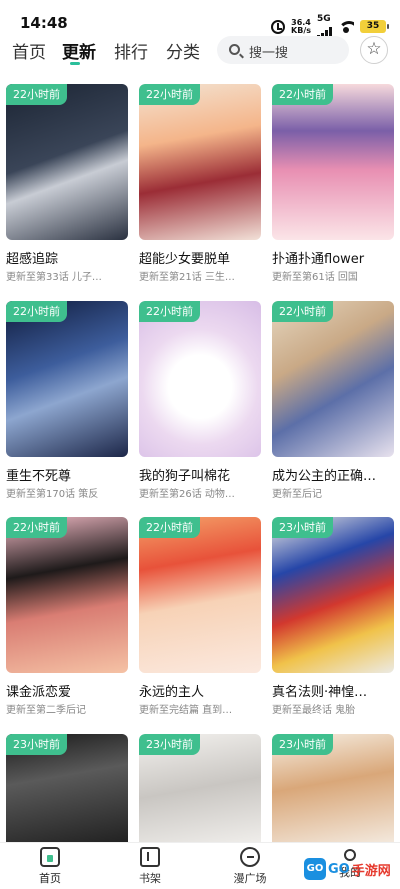  What do you see at coordinates (150, 878) in the screenshot?
I see `bottom-nav-label: 书架` at bounding box center [150, 878].